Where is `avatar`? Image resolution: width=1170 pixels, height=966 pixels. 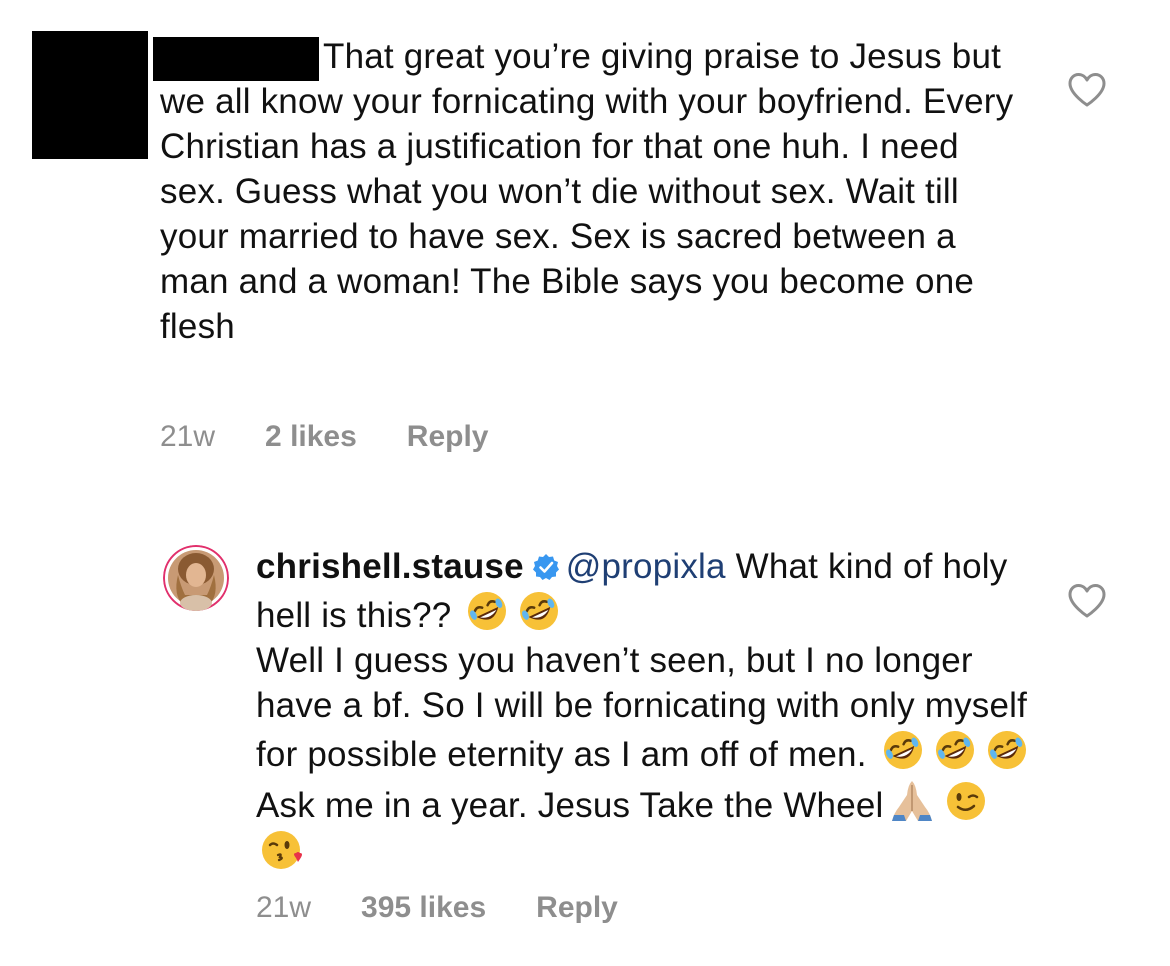
avatar is located at coordinates (196, 578).